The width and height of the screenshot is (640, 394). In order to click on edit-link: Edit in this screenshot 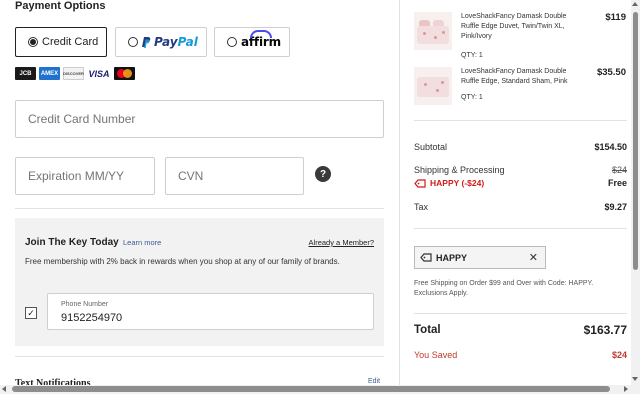, I will do `click(374, 381)`.